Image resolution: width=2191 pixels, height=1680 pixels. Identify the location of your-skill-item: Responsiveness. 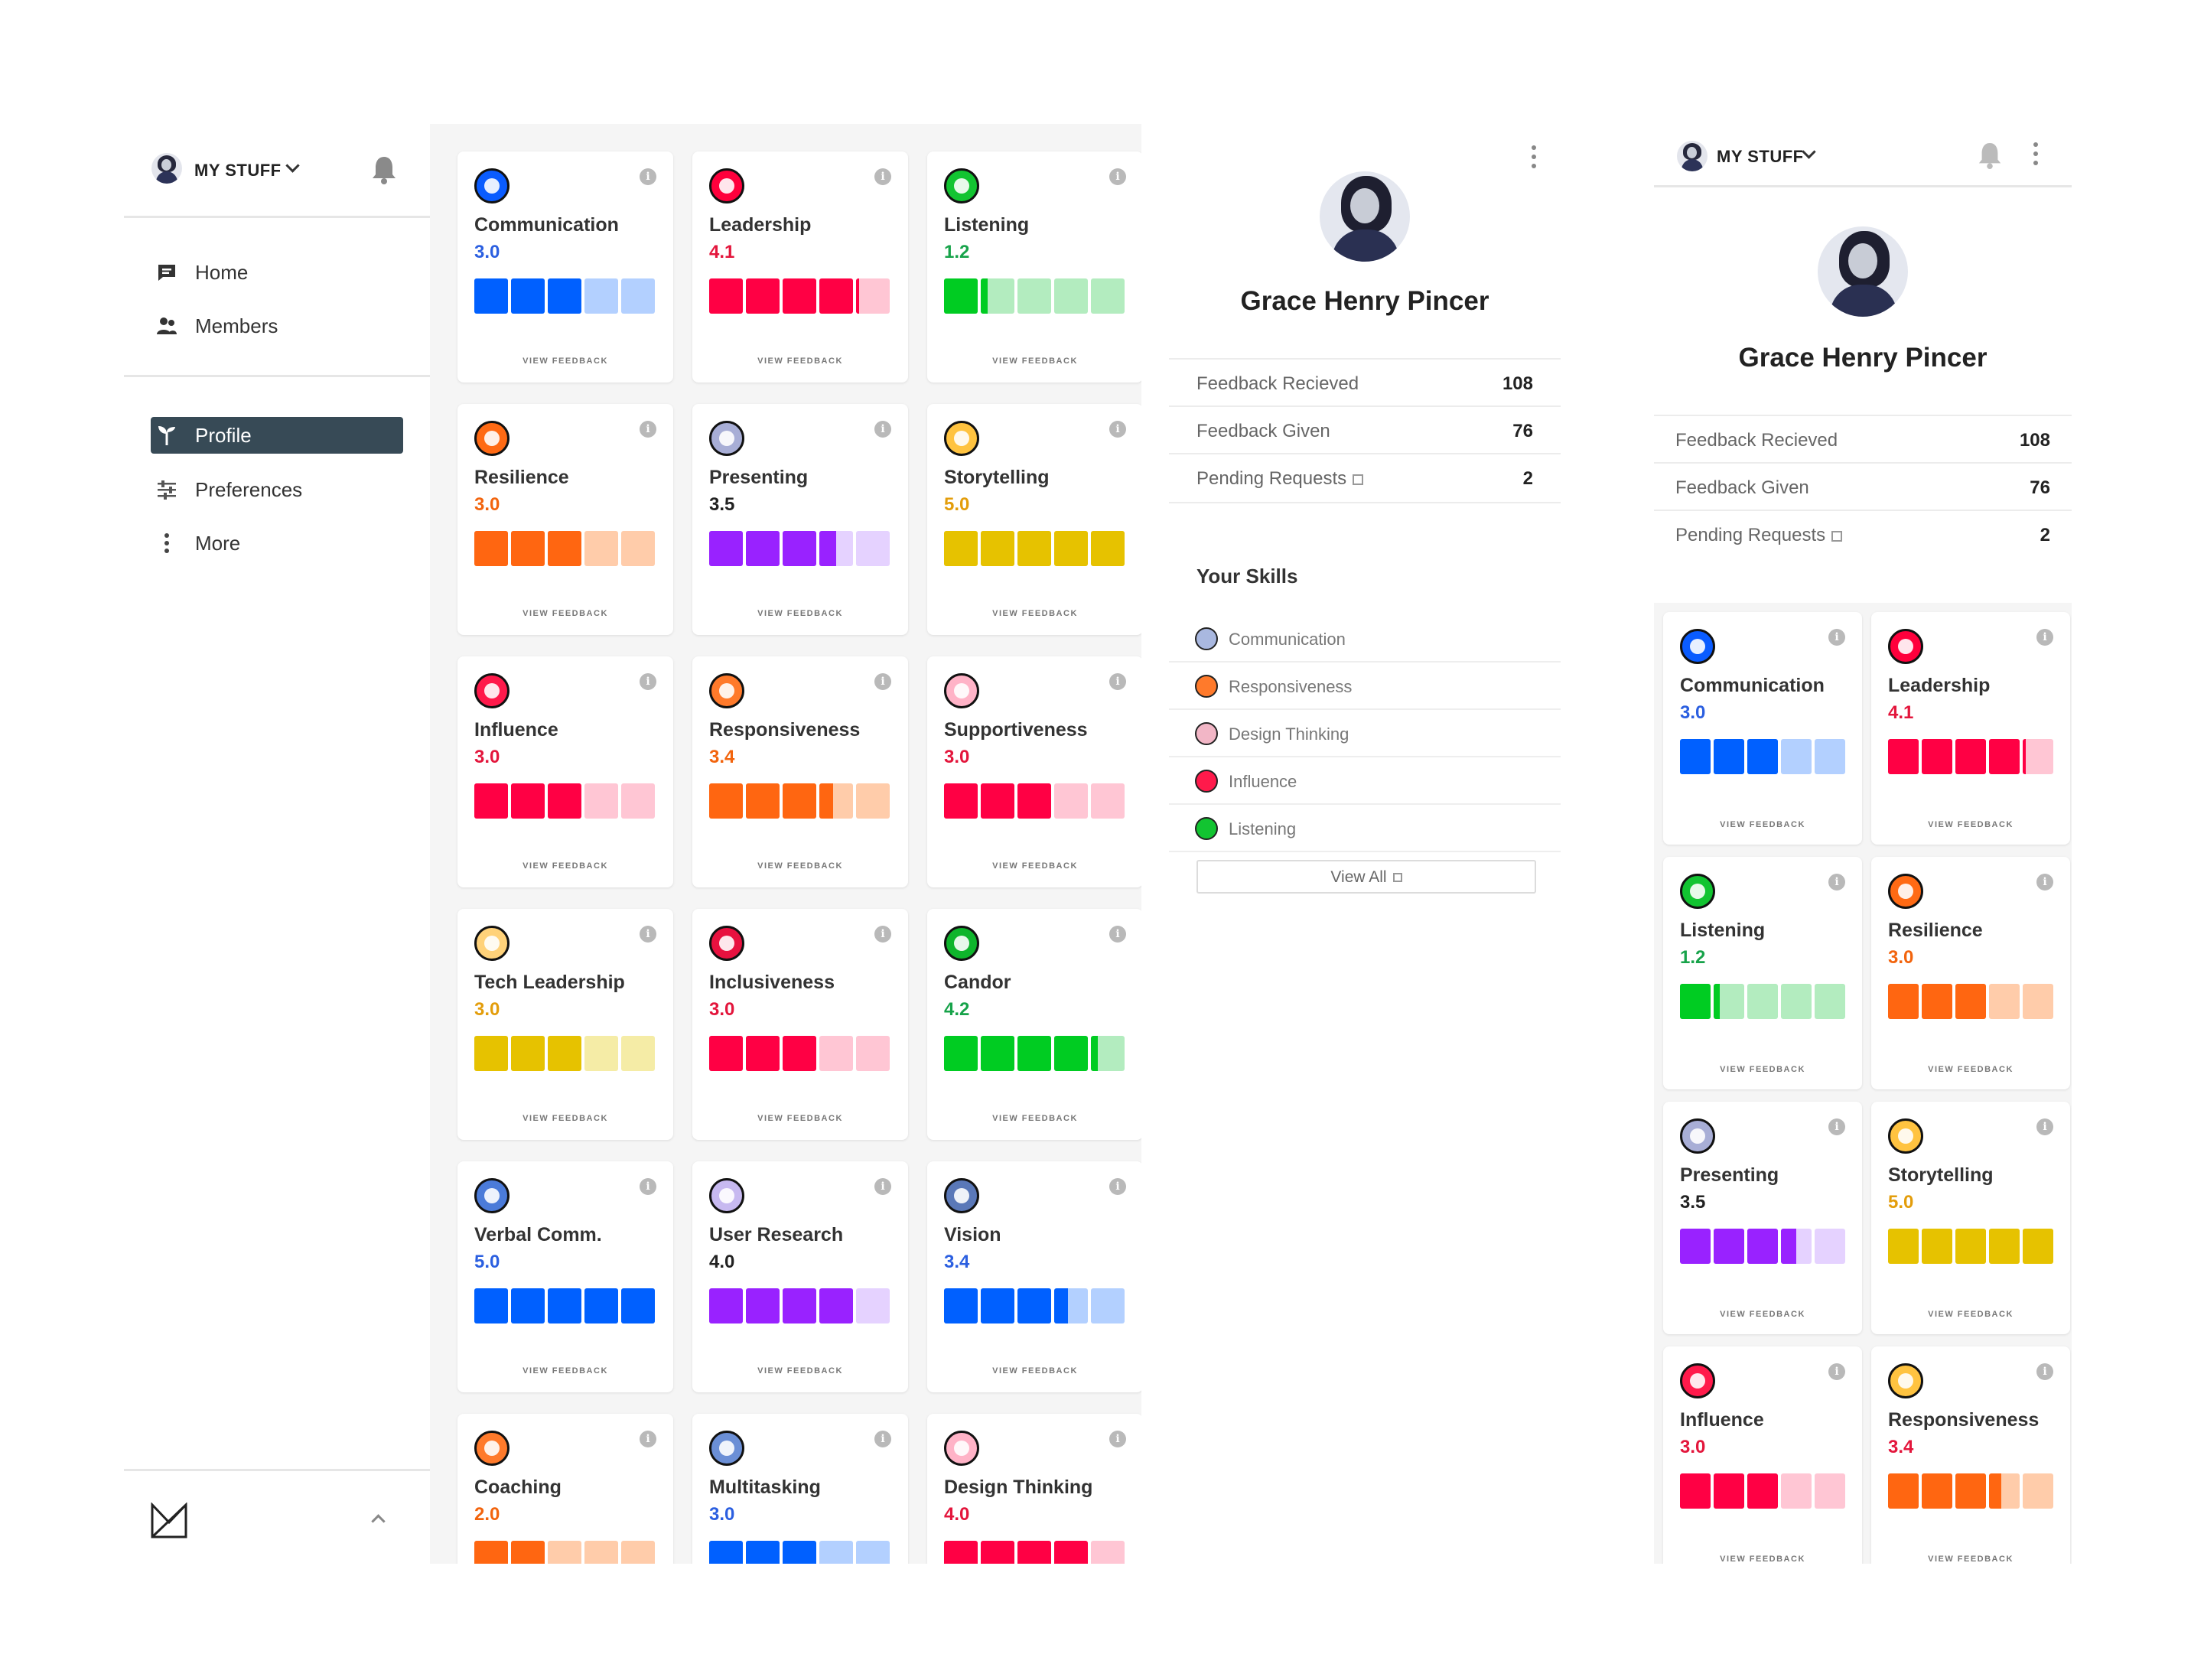
(1365, 686).